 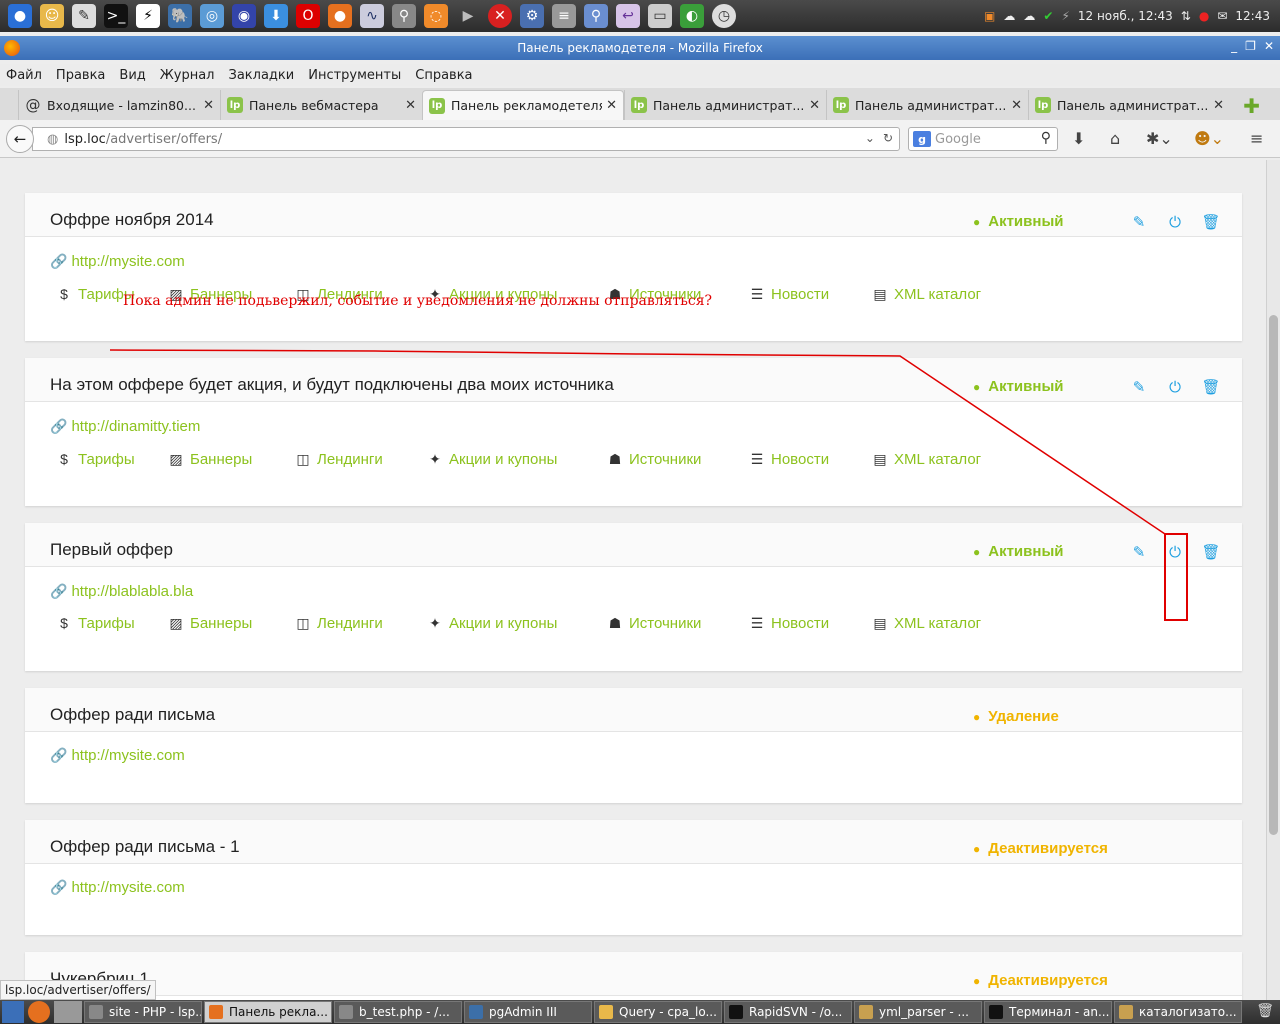 I want to click on play-launcher-icon: ▶, so click(x=468, y=16).